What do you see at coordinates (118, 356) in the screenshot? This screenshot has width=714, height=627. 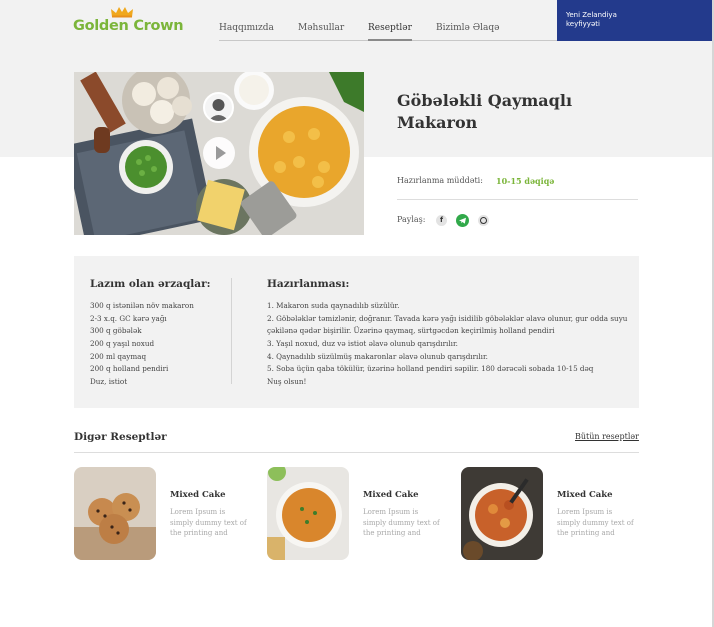 I see `ingredient-item: 200 ml qaymaq` at bounding box center [118, 356].